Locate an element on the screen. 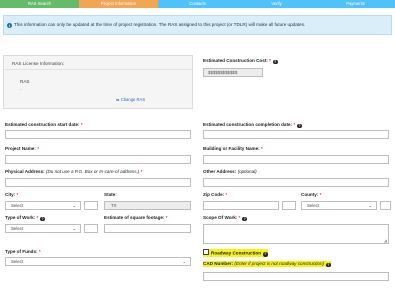 Image resolution: width=395 pixels, height=288 pixels. city-label: City: * is located at coordinates (12, 194).